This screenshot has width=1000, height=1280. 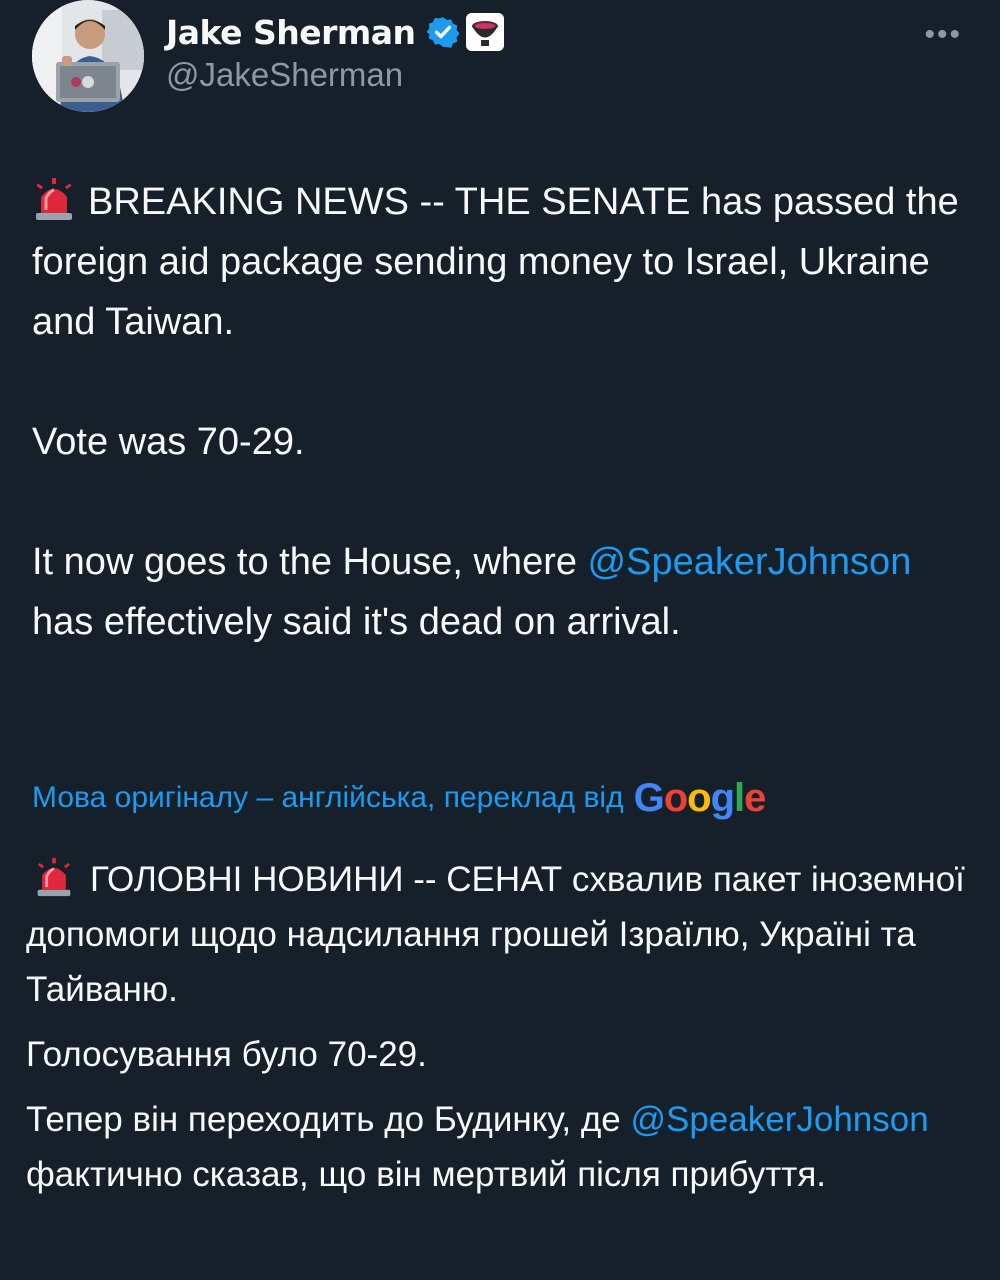 I want to click on translated-line-3-prefix: Тепер він переходить до Будинку, де, so click(x=328, y=1119).